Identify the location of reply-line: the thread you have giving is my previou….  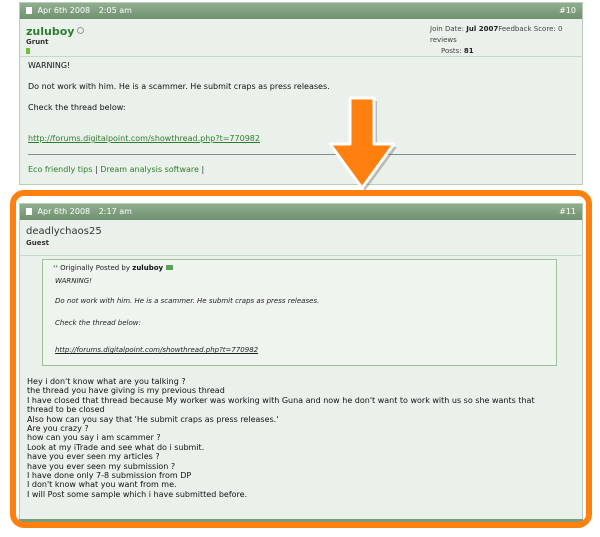
(126, 391).